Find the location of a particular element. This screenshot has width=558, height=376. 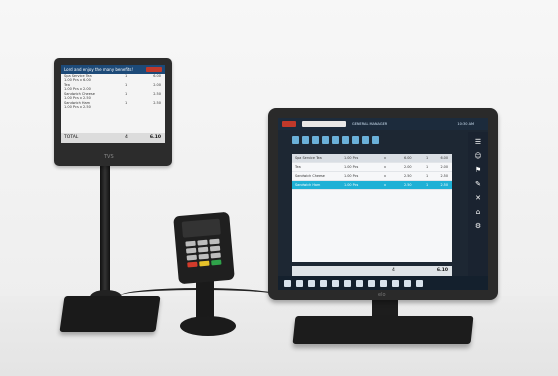

ticket-total: 6.00 is located at coordinates (444, 158).